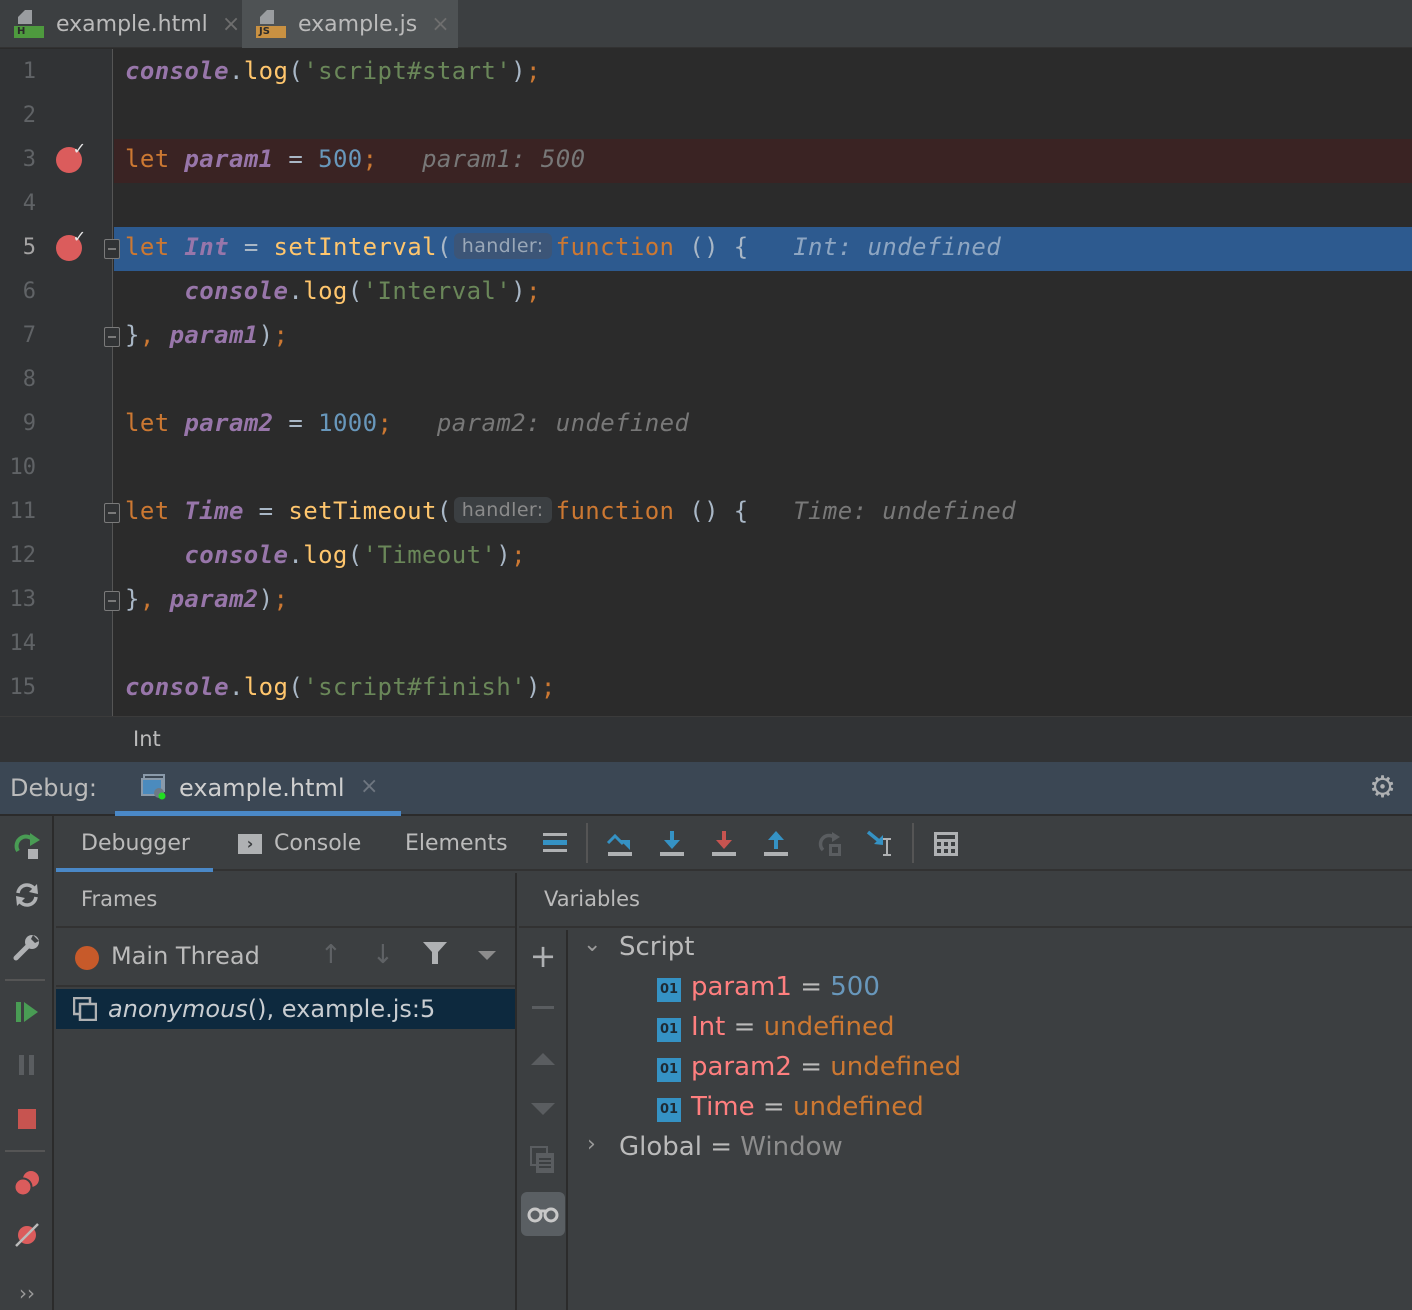 The height and width of the screenshot is (1310, 1412). Describe the element at coordinates (29, 203) in the screenshot. I see `line-number: 4` at that location.